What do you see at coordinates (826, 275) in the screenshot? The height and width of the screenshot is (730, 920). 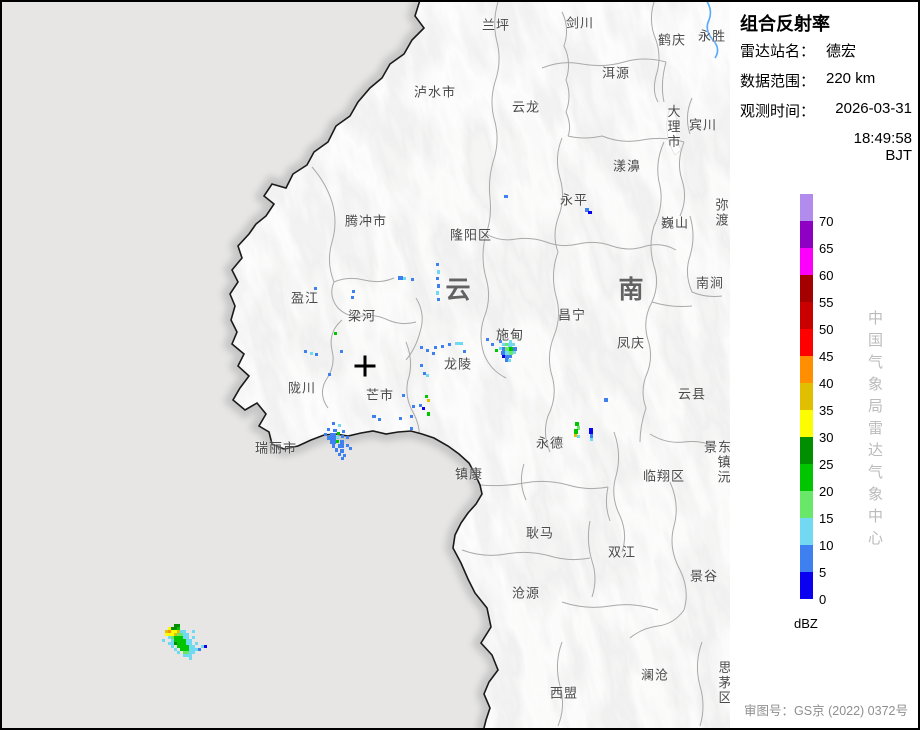 I see `legend-tick-label: 60` at bounding box center [826, 275].